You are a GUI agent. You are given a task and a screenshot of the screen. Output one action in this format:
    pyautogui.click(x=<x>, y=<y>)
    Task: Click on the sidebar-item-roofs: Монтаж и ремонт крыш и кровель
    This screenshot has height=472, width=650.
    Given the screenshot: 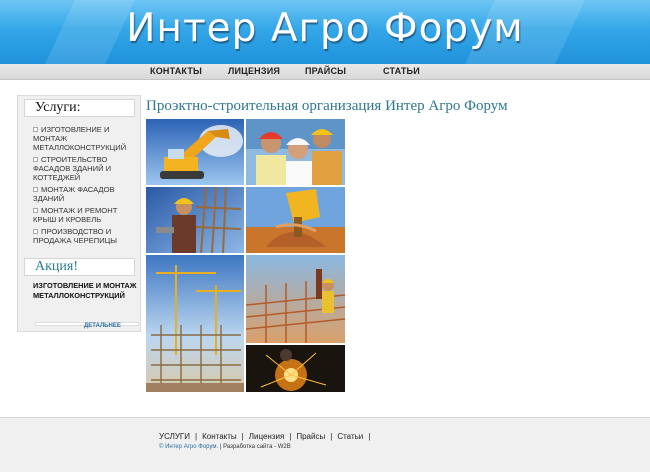 What is the action you would take?
    pyautogui.click(x=87, y=215)
    